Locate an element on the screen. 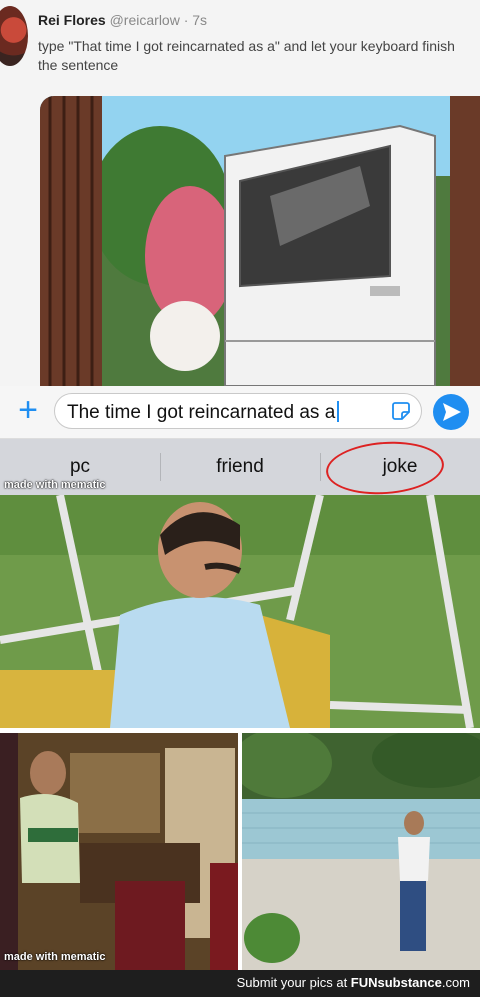 The image size is (480, 997). man-at-empty-pool-photo is located at coordinates (361, 851).